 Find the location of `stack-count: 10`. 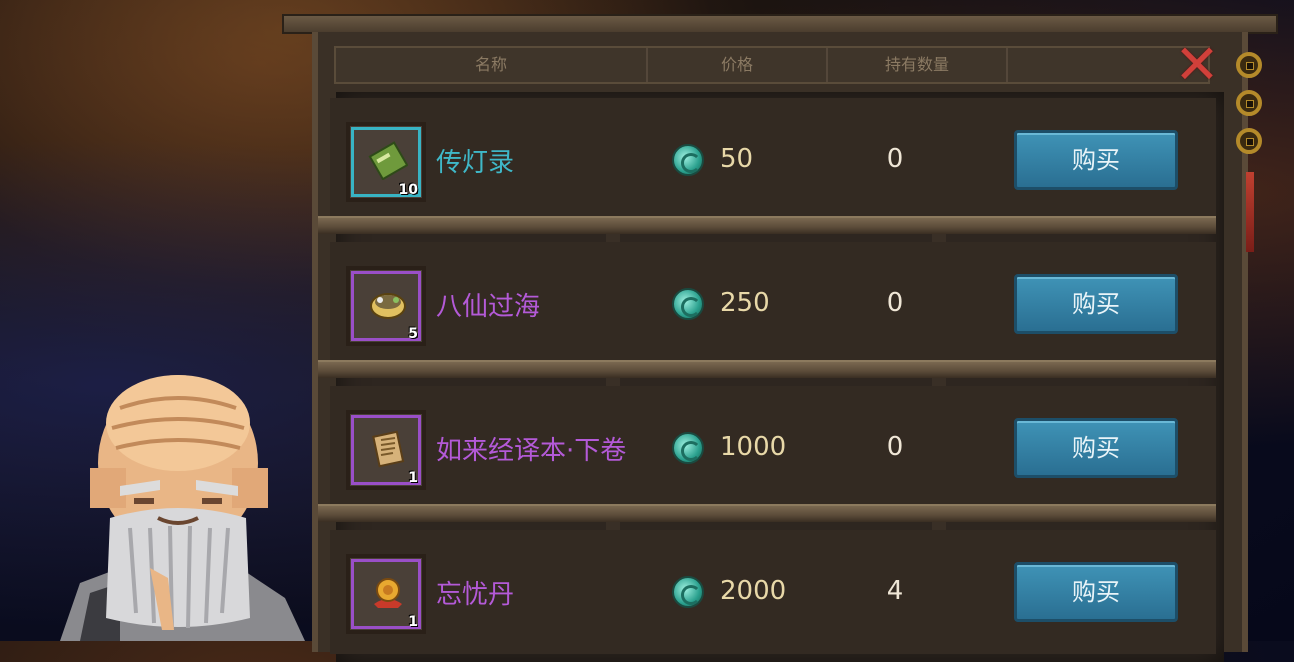

stack-count: 10 is located at coordinates (408, 190).